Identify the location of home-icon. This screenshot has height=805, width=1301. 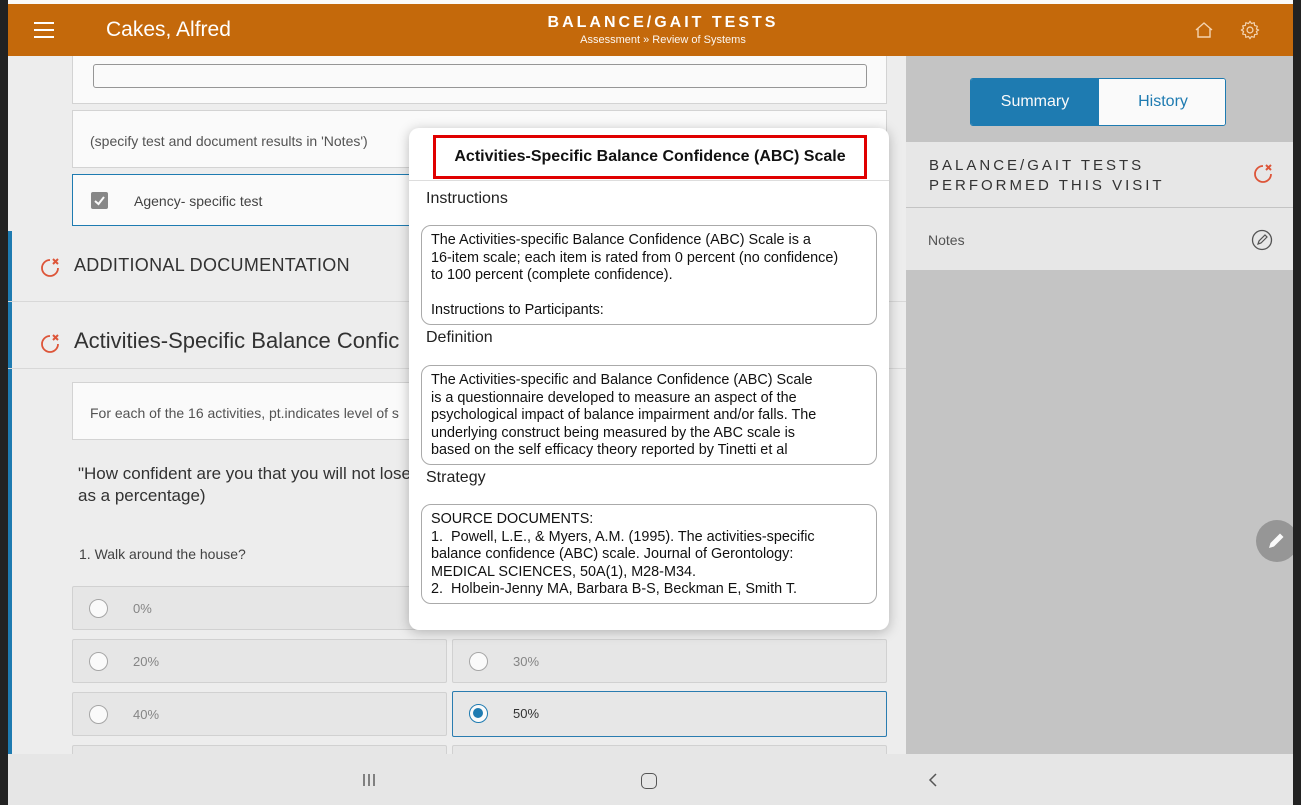
(1204, 30).